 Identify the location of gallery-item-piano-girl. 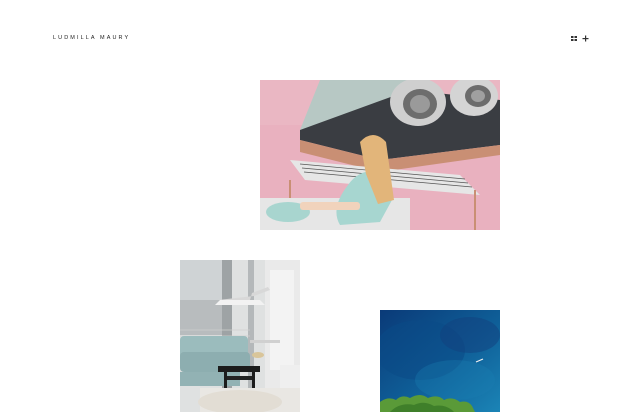
(380, 155).